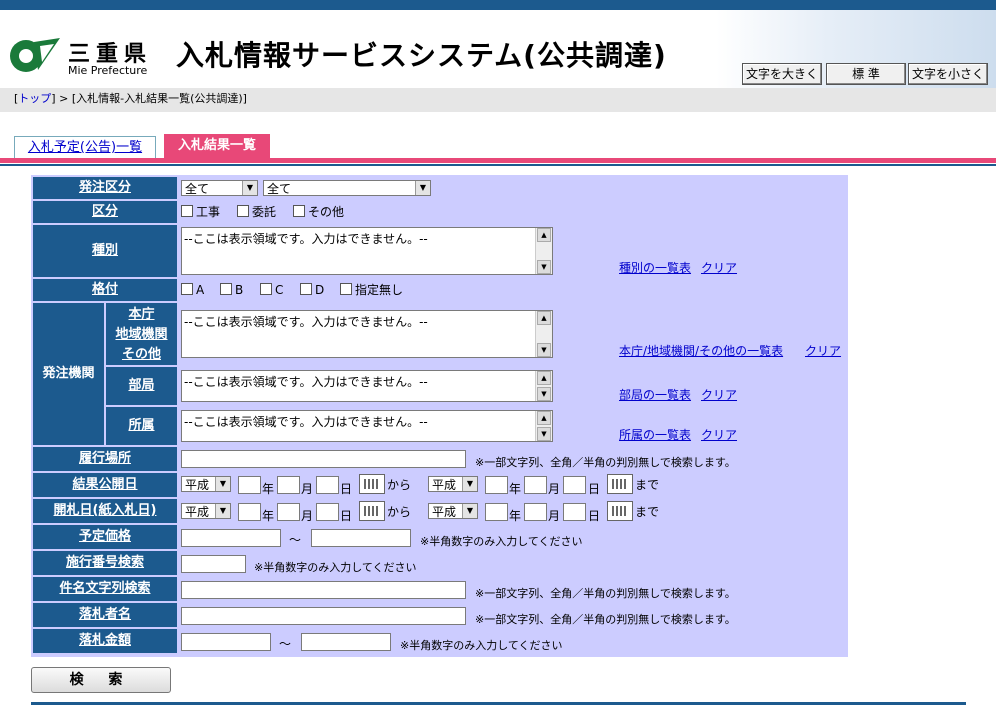  What do you see at coordinates (219, 188) in the screenshot?
I see `order-division-select-1: 全て ▼` at bounding box center [219, 188].